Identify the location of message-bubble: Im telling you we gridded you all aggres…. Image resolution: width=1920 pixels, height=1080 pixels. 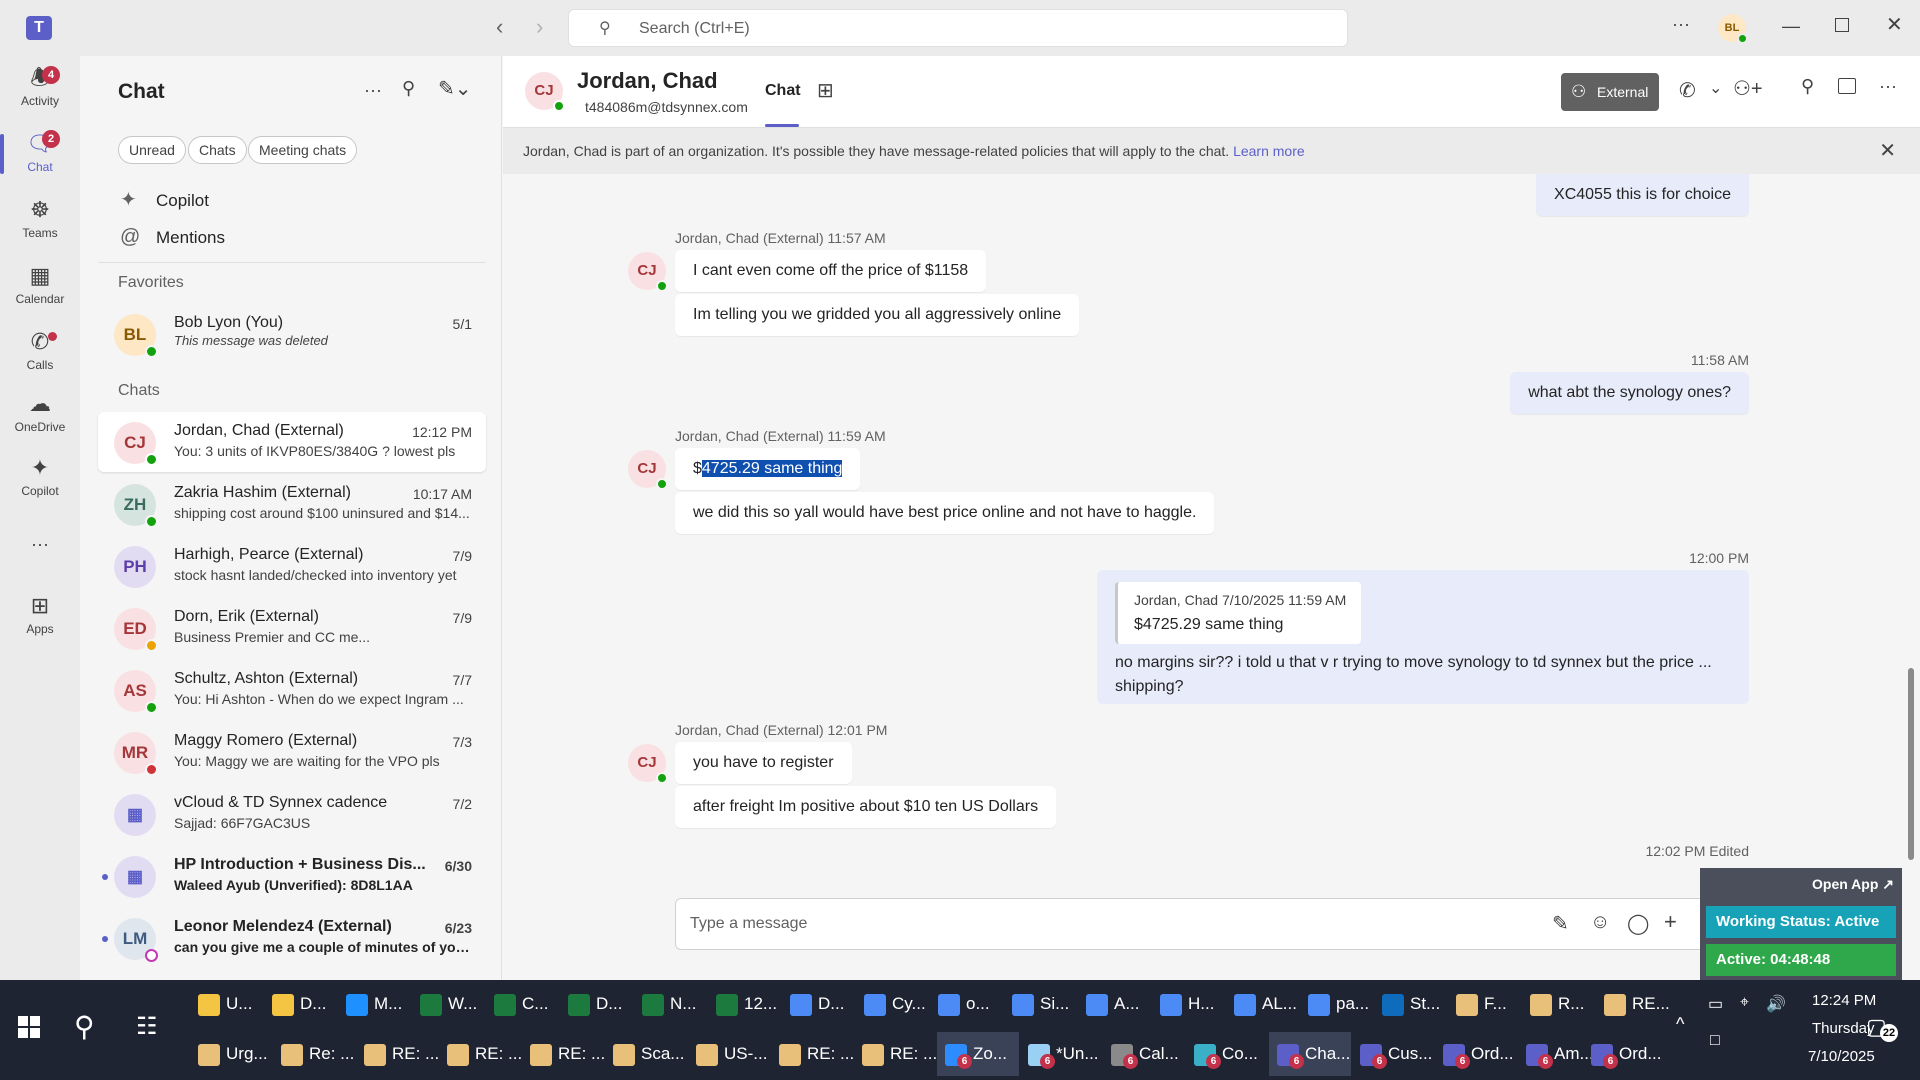
(877, 315).